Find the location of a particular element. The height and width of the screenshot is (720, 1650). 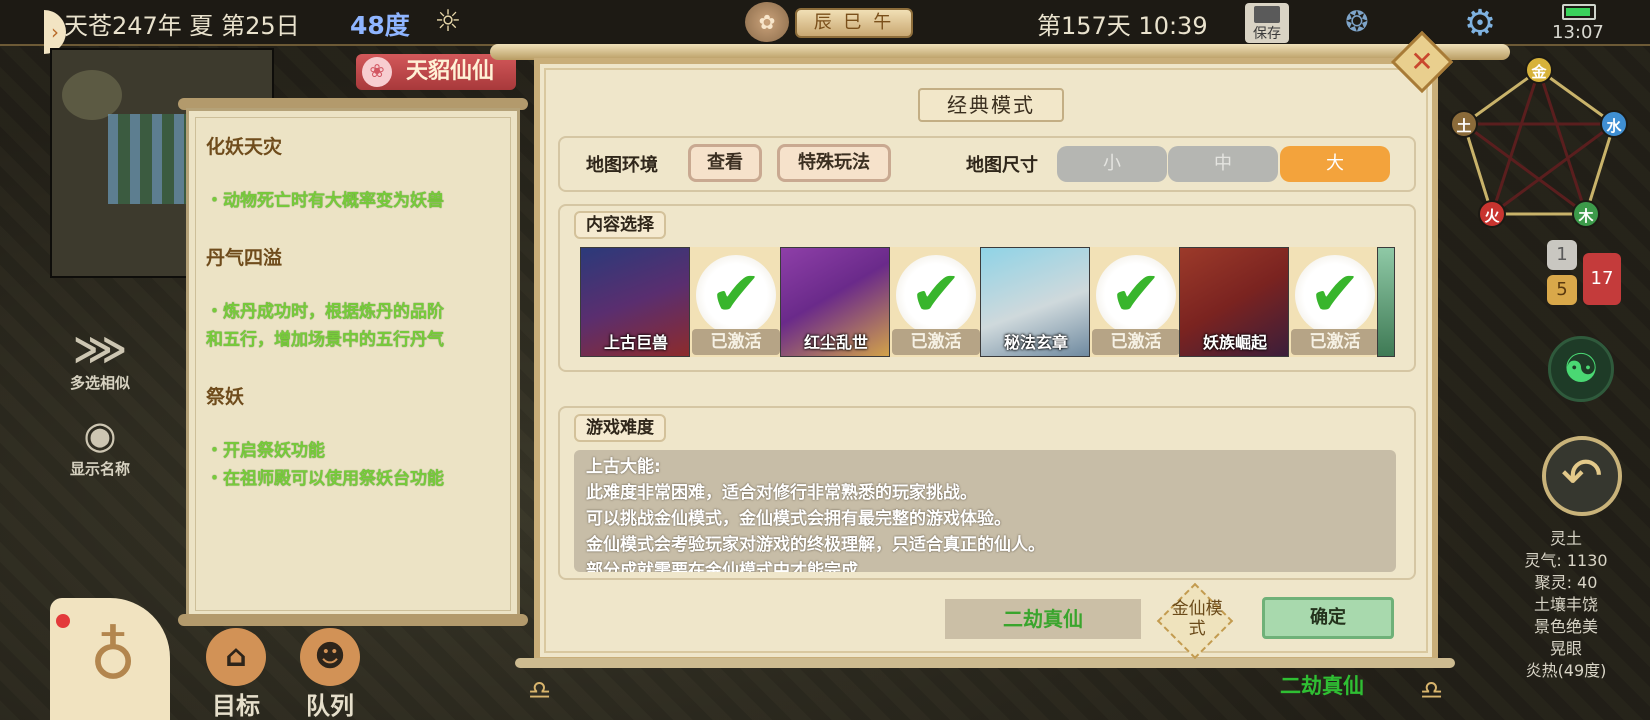

tile-gather: 聚灵: 40 is located at coordinates (1566, 582).